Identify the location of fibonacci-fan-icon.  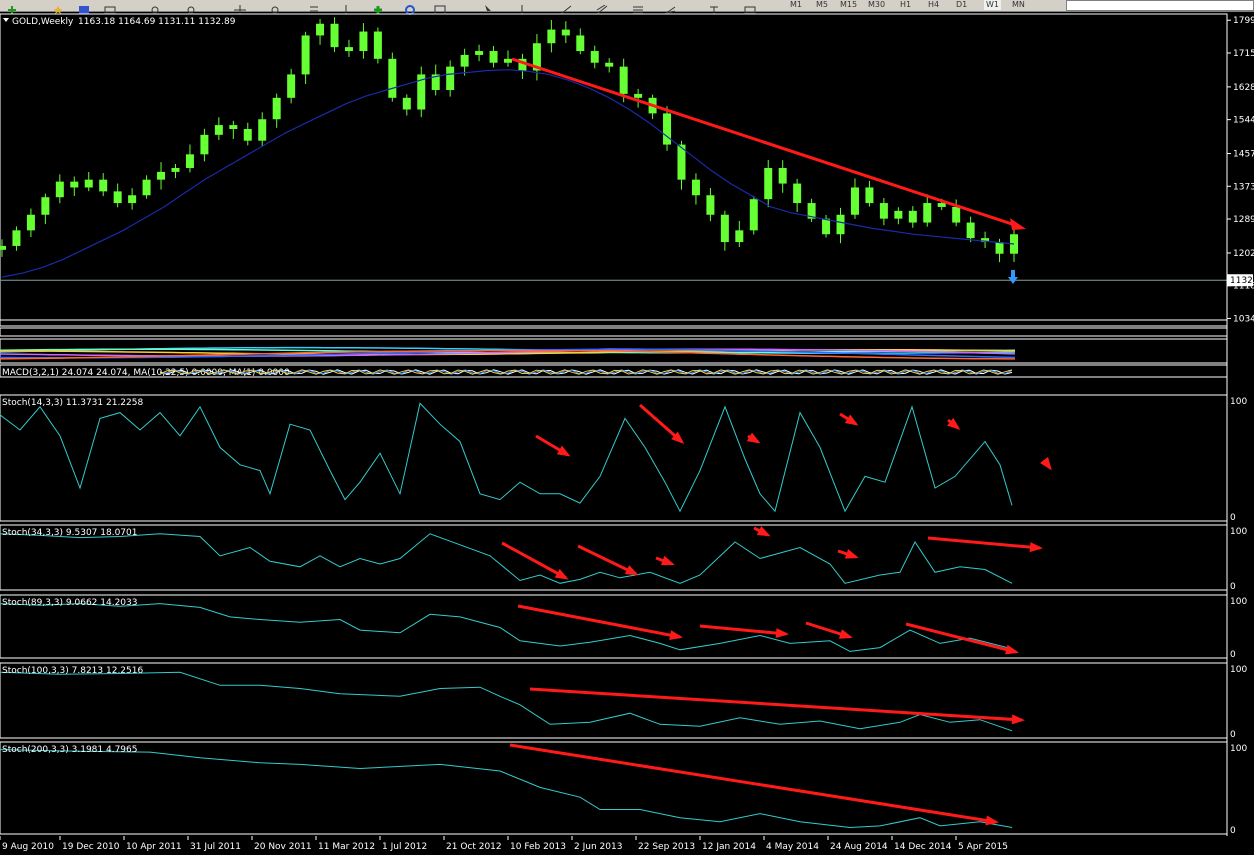
(671, 7).